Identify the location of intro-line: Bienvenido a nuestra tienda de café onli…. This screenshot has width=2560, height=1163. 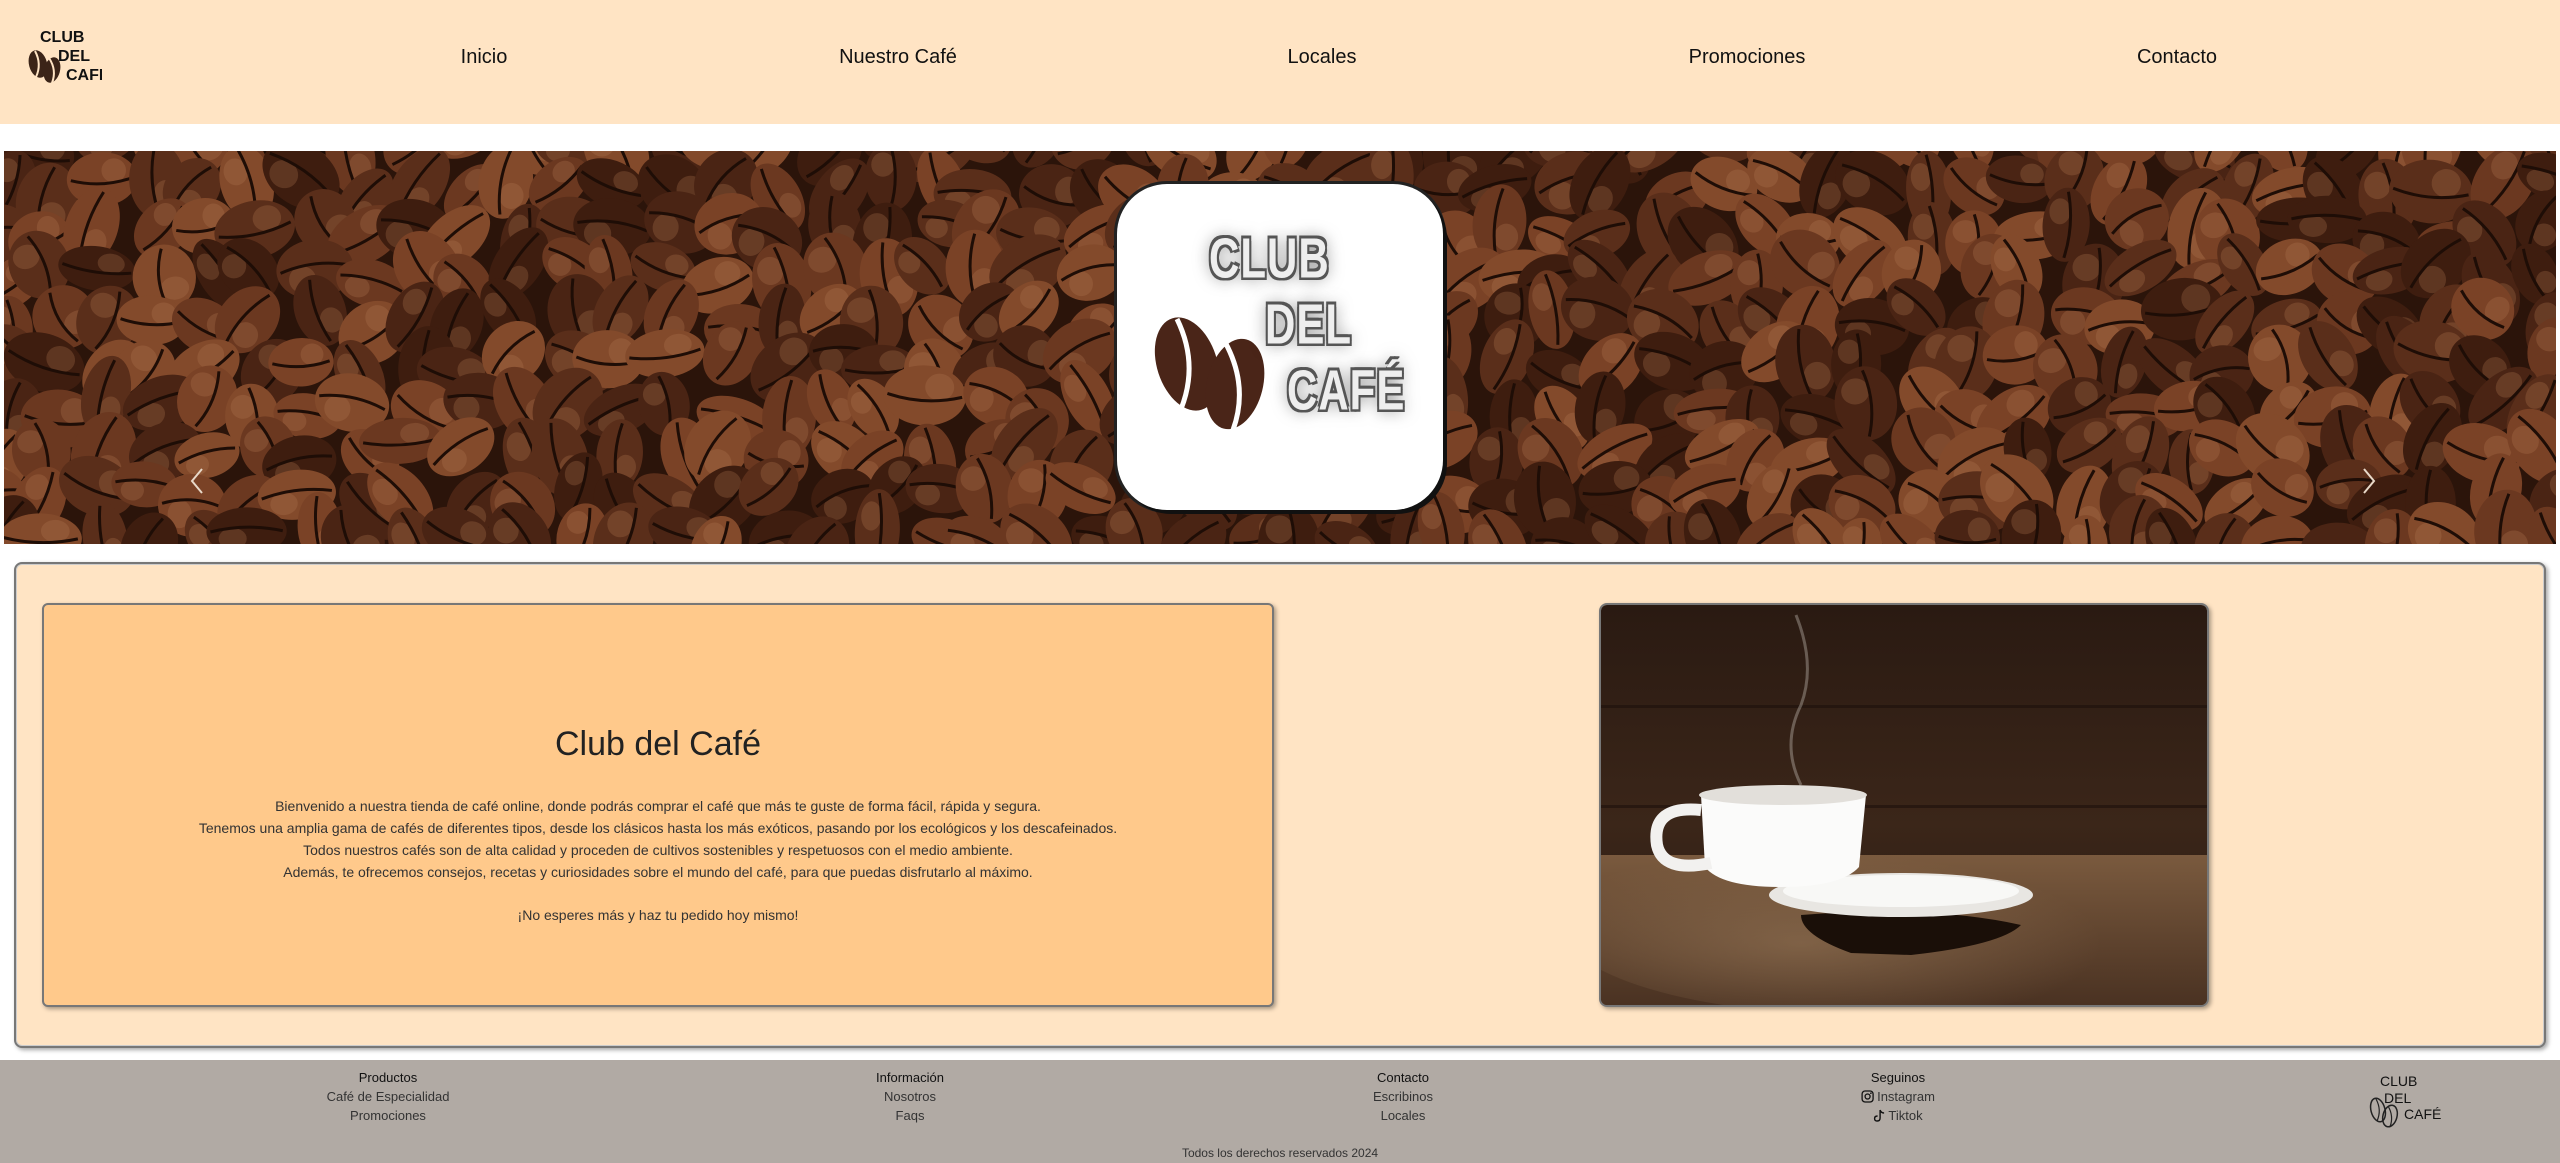
(658, 806).